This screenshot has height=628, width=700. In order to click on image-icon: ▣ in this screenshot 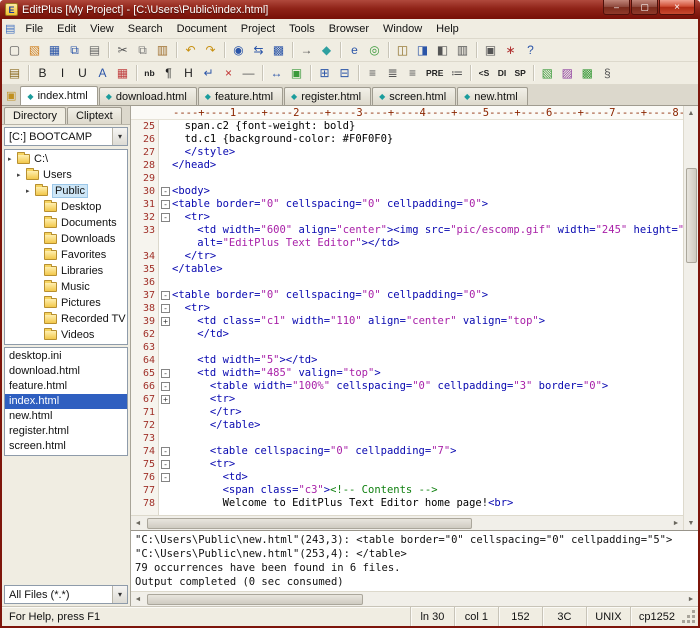, I will do `click(296, 73)`.